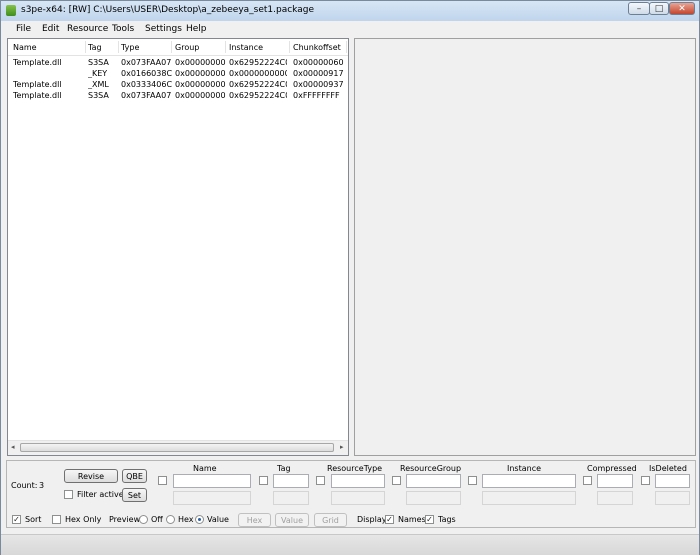  What do you see at coordinates (33, 519) in the screenshot?
I see `sort-label: Sort` at bounding box center [33, 519].